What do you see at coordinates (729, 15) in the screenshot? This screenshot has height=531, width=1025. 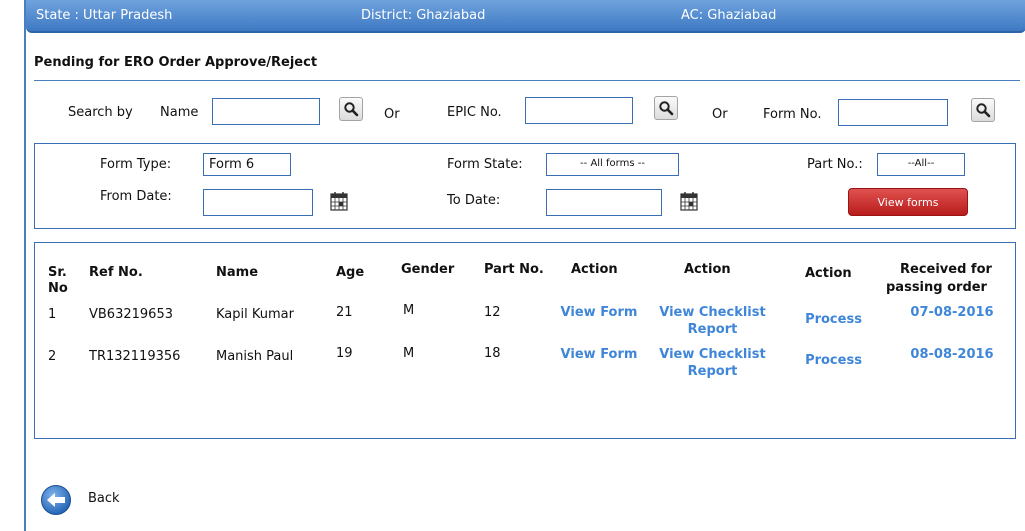 I see `ac-label: AC: Ghaziabad` at bounding box center [729, 15].